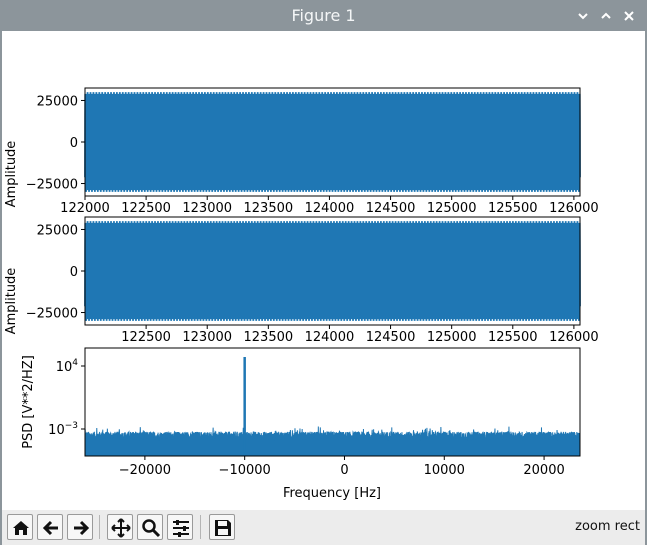  Describe the element at coordinates (11, 301) in the screenshot. I see `ylabel-2: Amplitude` at that location.